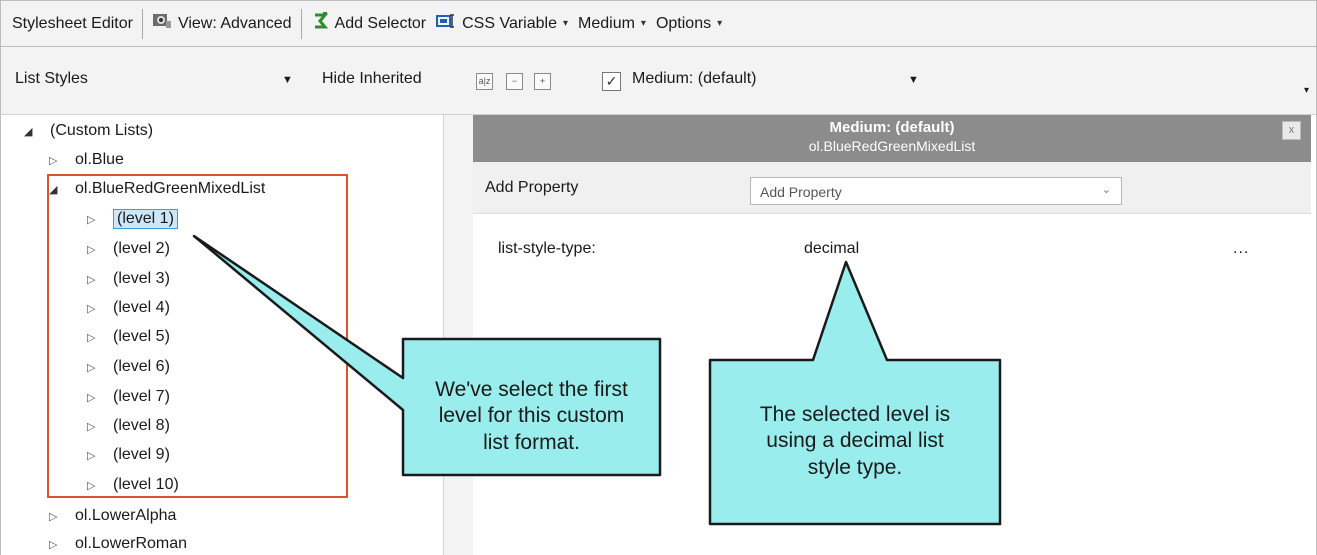 This screenshot has width=1317, height=555. Describe the element at coordinates (51, 79) in the screenshot. I see `list-styles-dropdown: List Styles` at that location.